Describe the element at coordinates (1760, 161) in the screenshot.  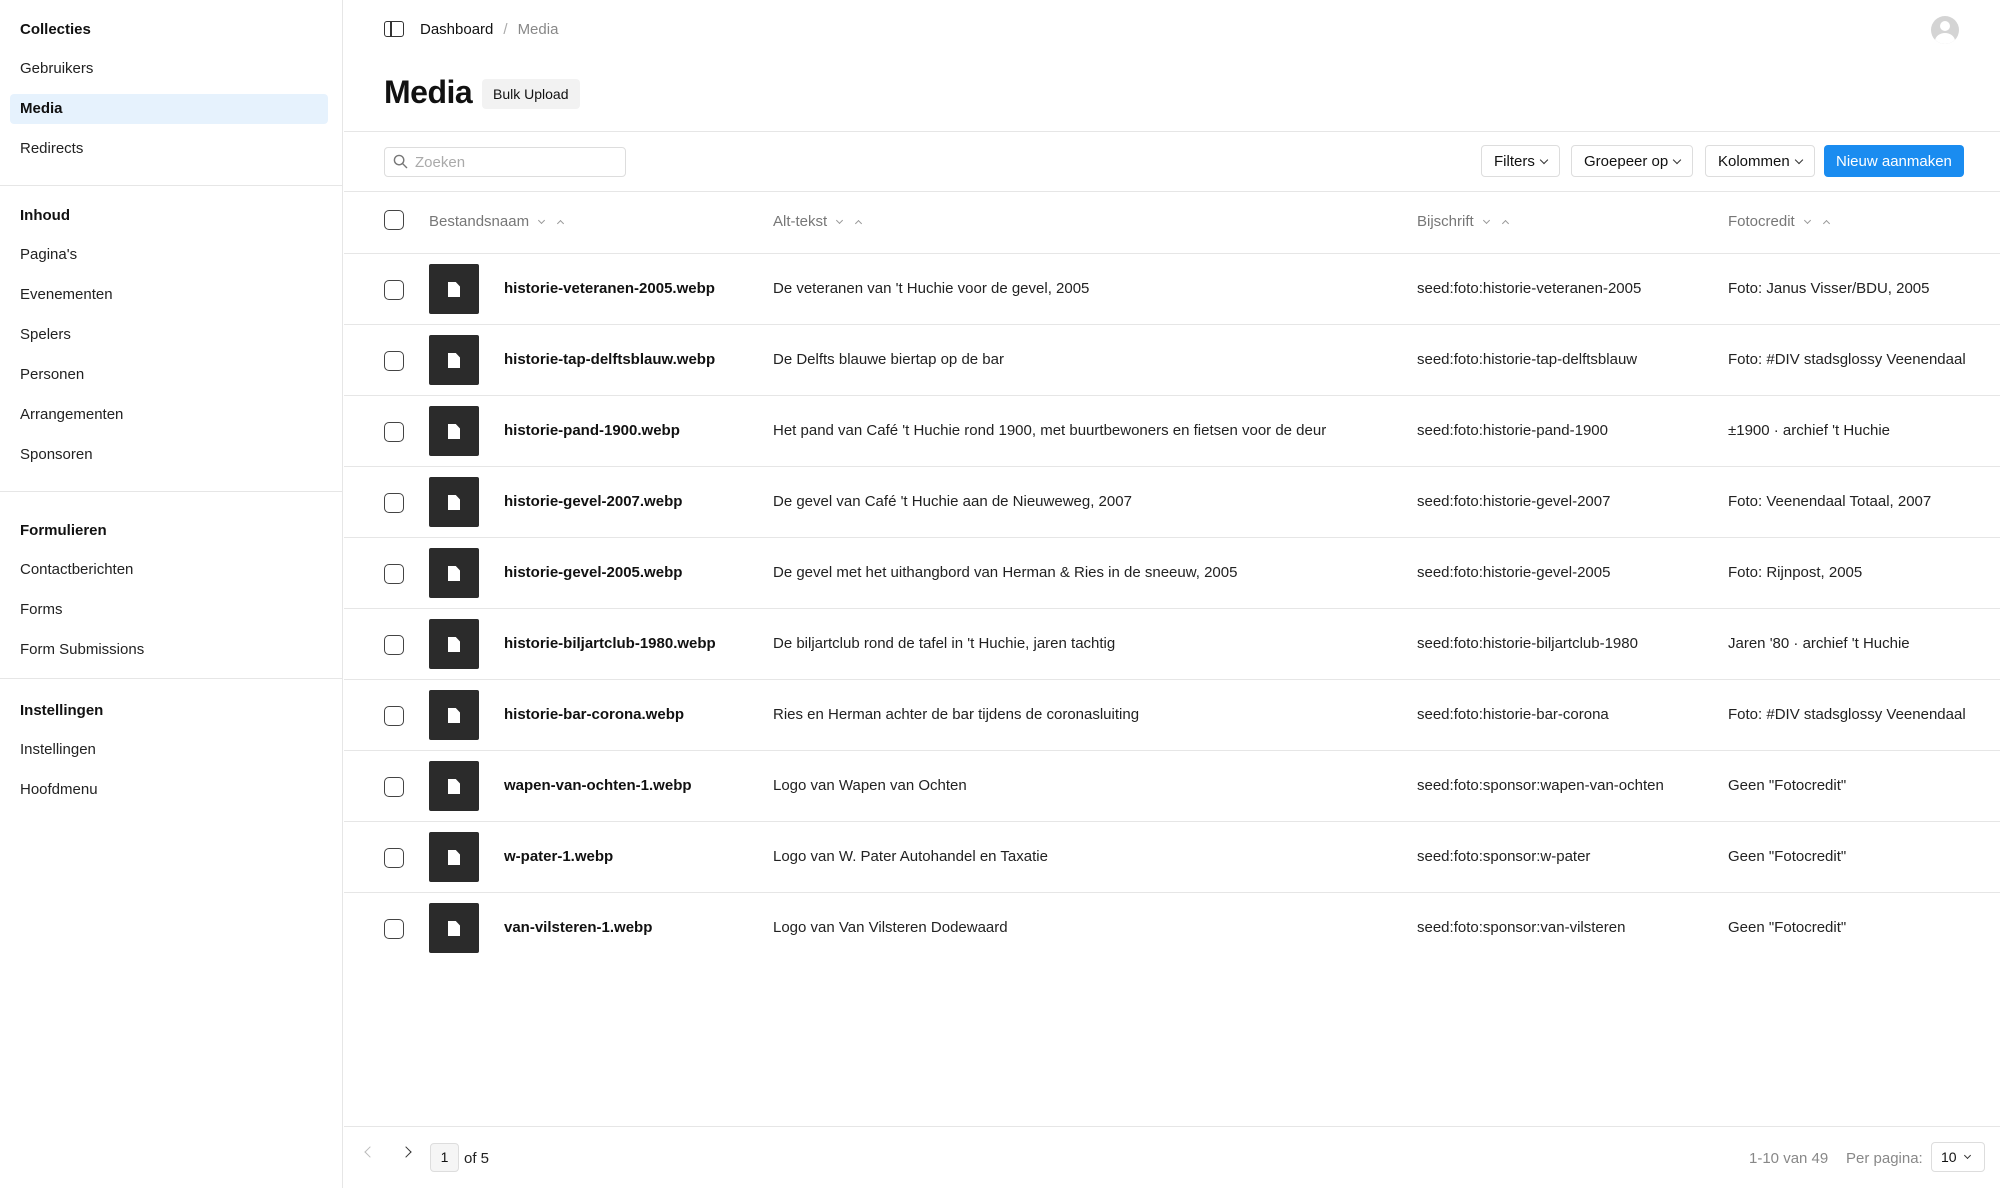
I see `columns-button: Kolommen` at that location.